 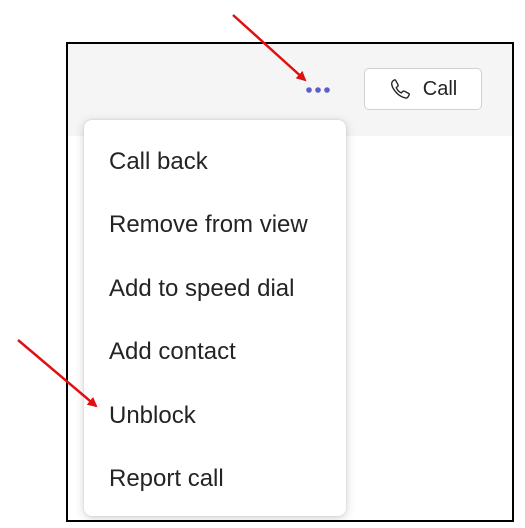 What do you see at coordinates (215, 353) in the screenshot?
I see `menu-item-add-contact: Add contact` at bounding box center [215, 353].